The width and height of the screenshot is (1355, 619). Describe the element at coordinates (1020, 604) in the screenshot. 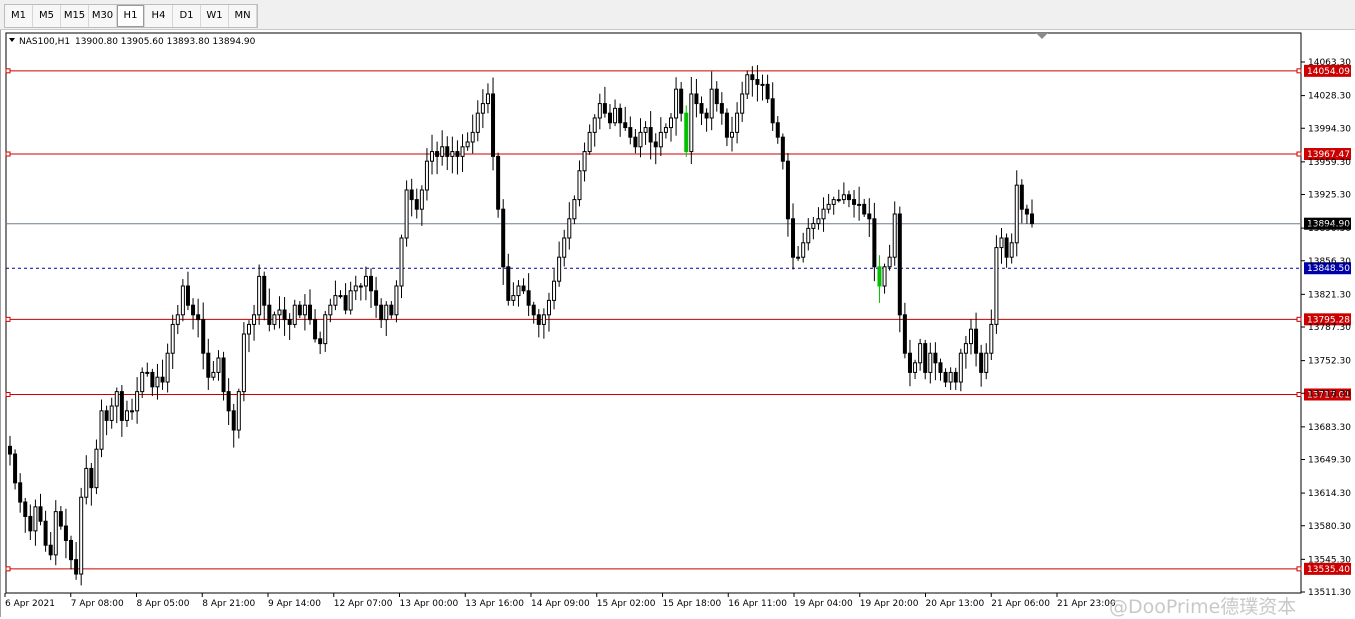

I see `x-tick-label: 21 Apr 06:00` at that location.